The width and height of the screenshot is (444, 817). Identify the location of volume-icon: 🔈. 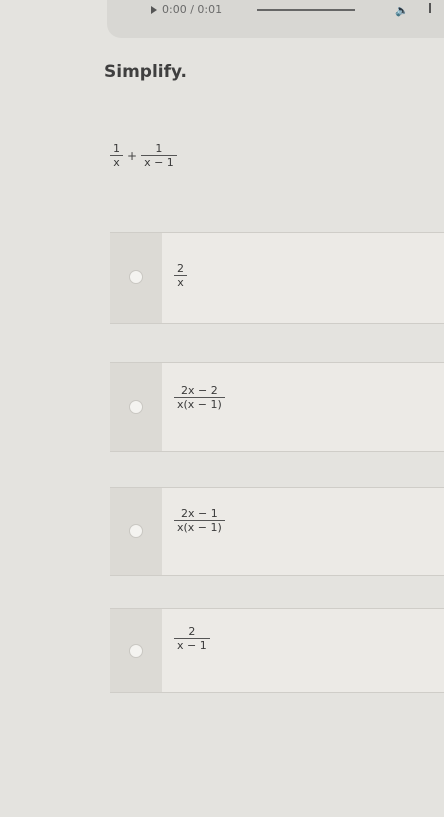
(402, 10).